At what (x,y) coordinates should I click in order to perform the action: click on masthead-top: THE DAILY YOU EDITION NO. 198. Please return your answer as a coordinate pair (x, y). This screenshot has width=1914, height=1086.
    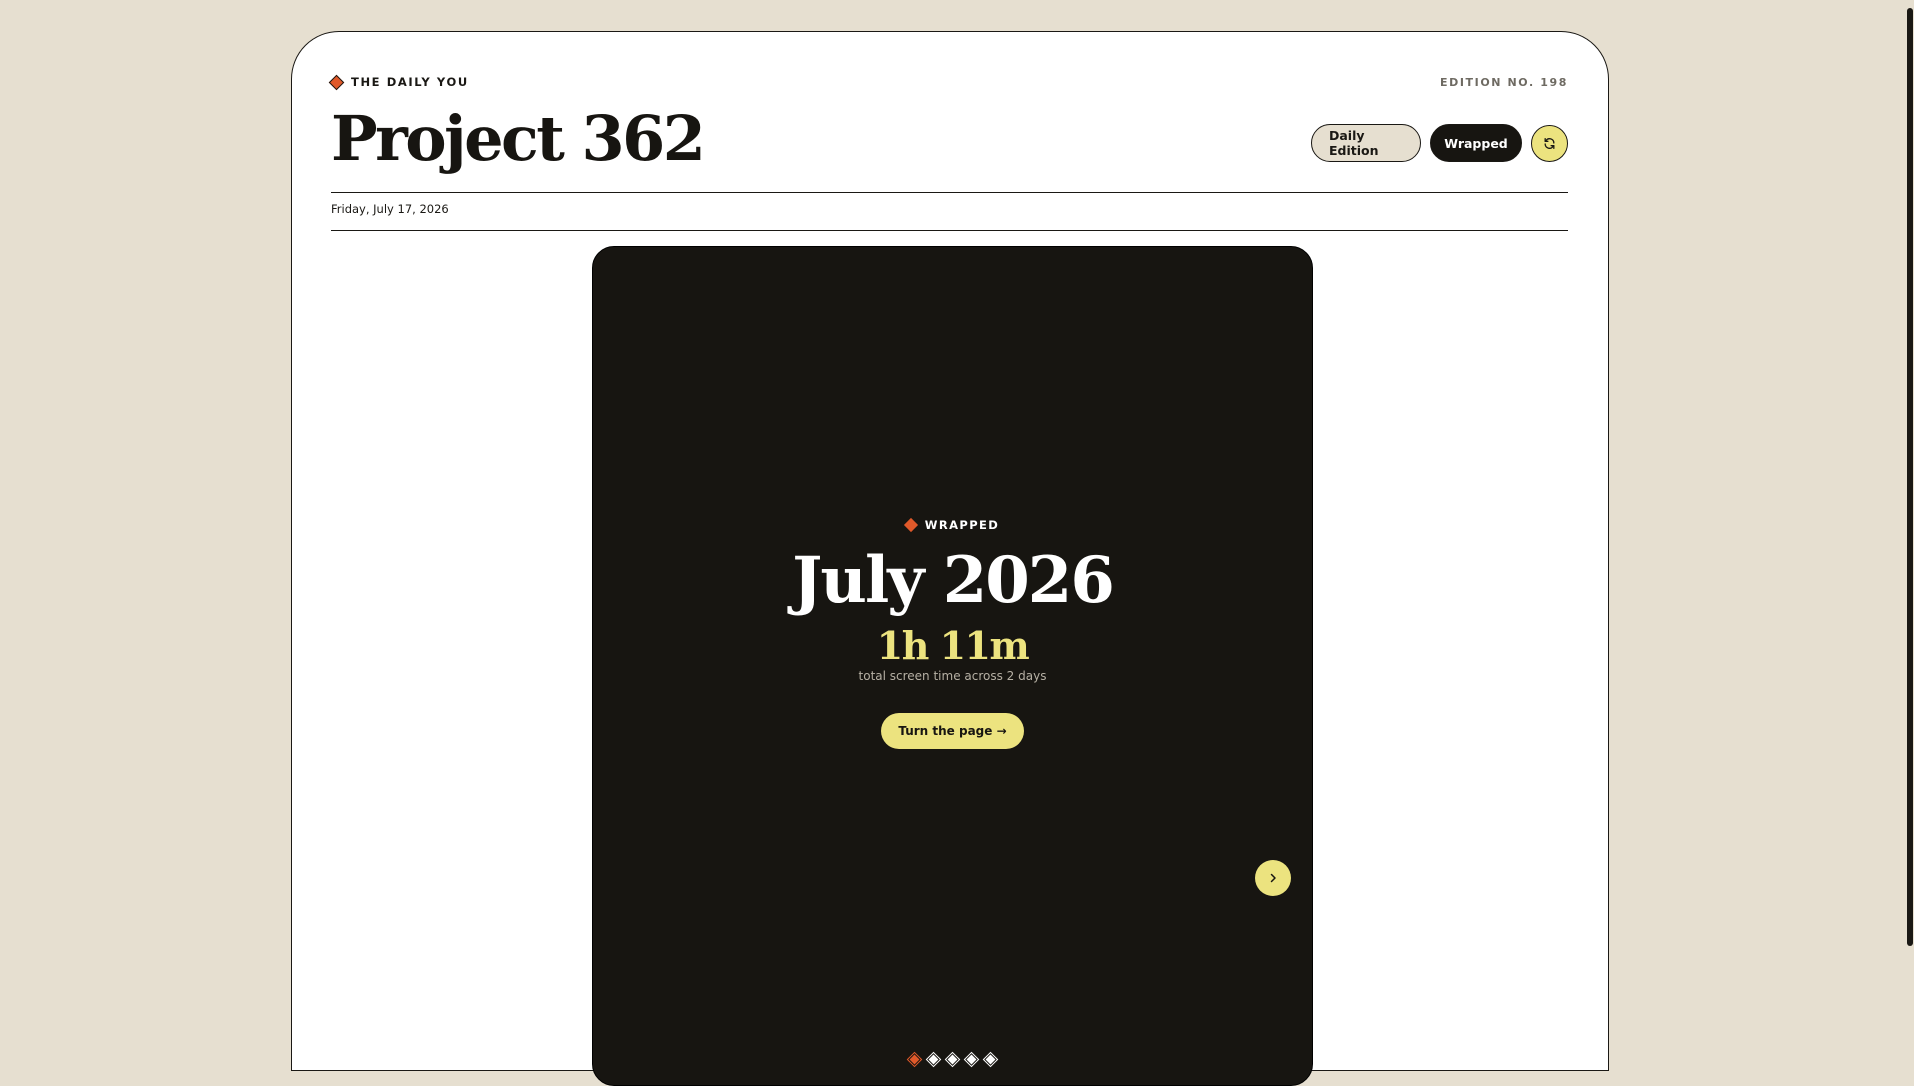
    Looking at the image, I should click on (948, 82).